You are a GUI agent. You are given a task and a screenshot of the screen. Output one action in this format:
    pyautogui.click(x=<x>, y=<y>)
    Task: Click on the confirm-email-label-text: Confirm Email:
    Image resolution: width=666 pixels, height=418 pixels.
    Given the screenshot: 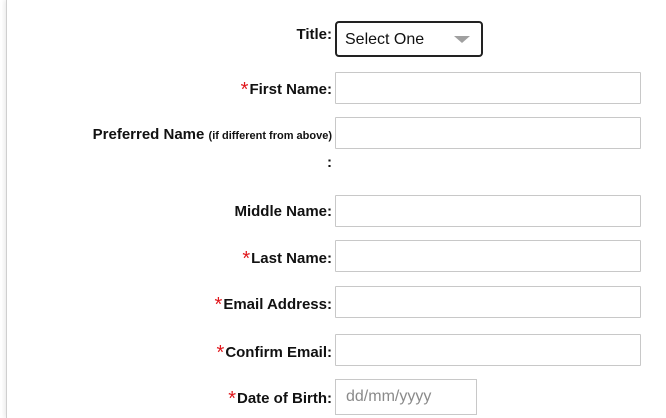 What is the action you would take?
    pyautogui.click(x=278, y=352)
    